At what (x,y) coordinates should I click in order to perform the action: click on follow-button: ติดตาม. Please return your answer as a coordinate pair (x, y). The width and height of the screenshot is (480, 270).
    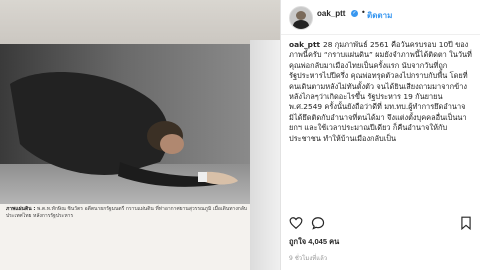
    Looking at the image, I should click on (379, 15).